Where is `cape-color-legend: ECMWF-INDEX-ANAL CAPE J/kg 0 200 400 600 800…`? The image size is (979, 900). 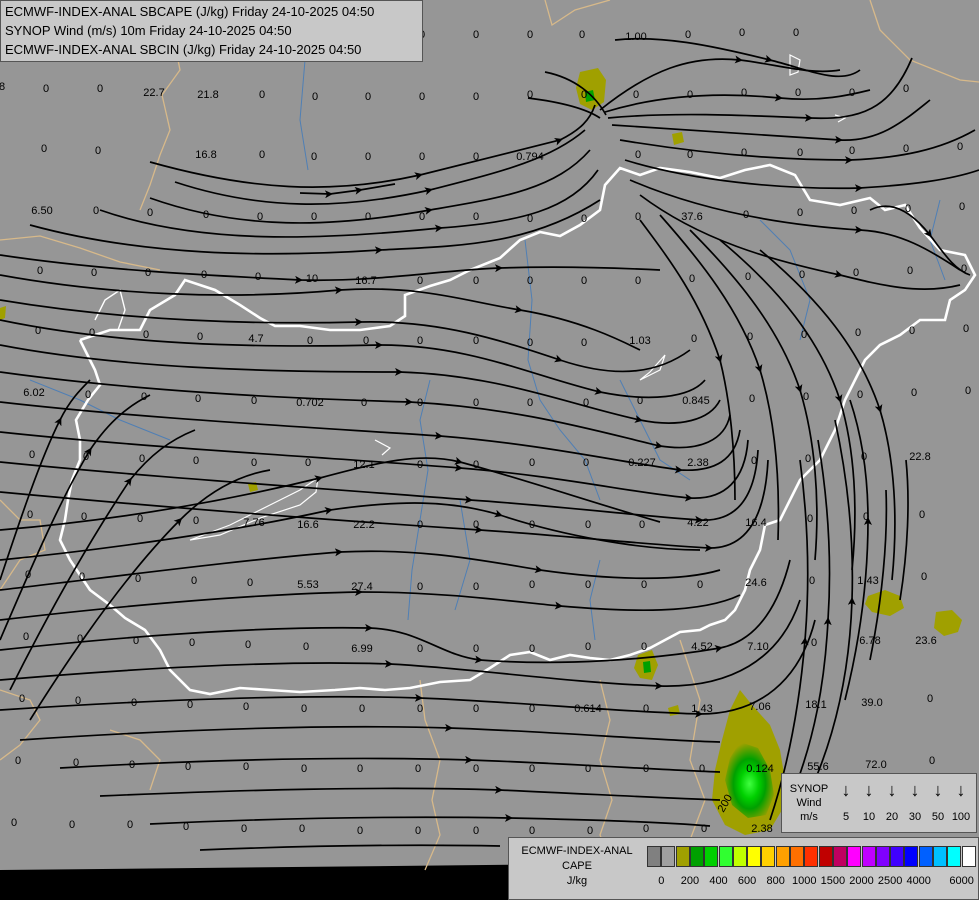
cape-color-legend: ECMWF-INDEX-ANAL CAPE J/kg 0 200 400 600 800… is located at coordinates (743, 868).